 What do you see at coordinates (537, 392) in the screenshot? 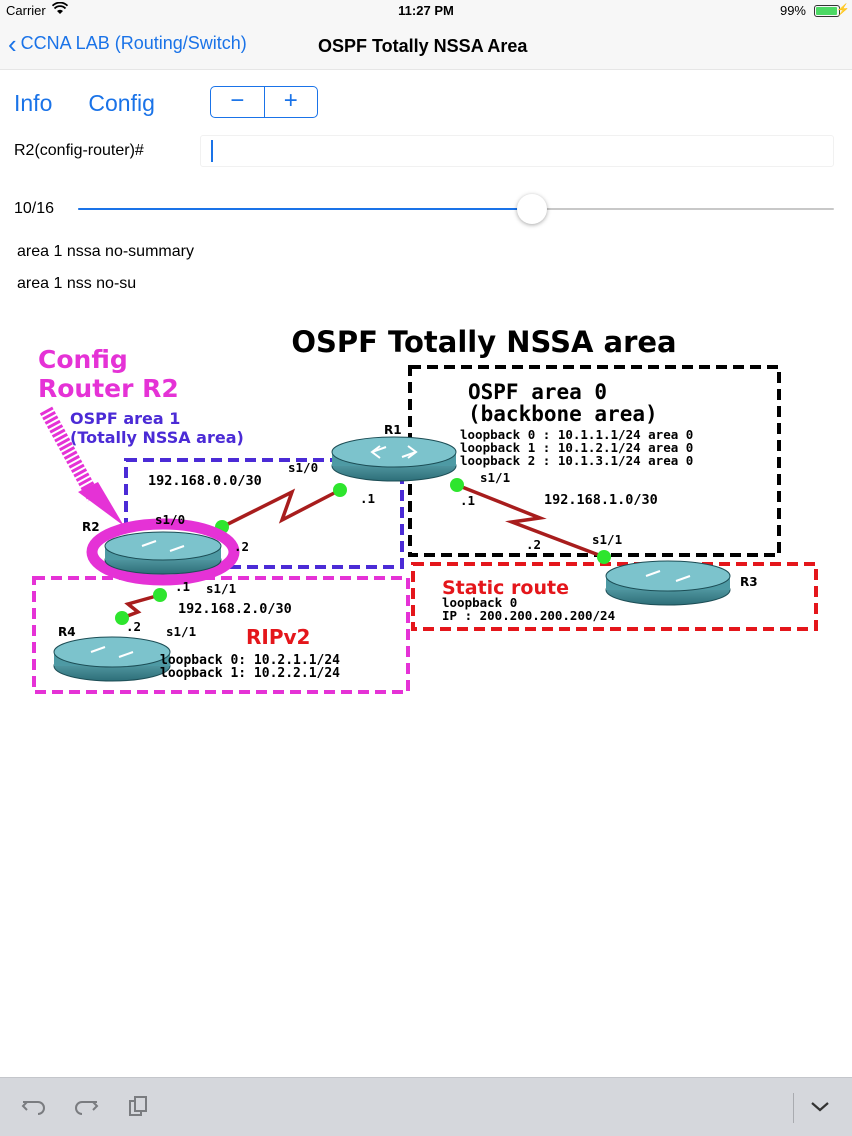
I see `area0-label-1: OSPF area 0` at bounding box center [537, 392].